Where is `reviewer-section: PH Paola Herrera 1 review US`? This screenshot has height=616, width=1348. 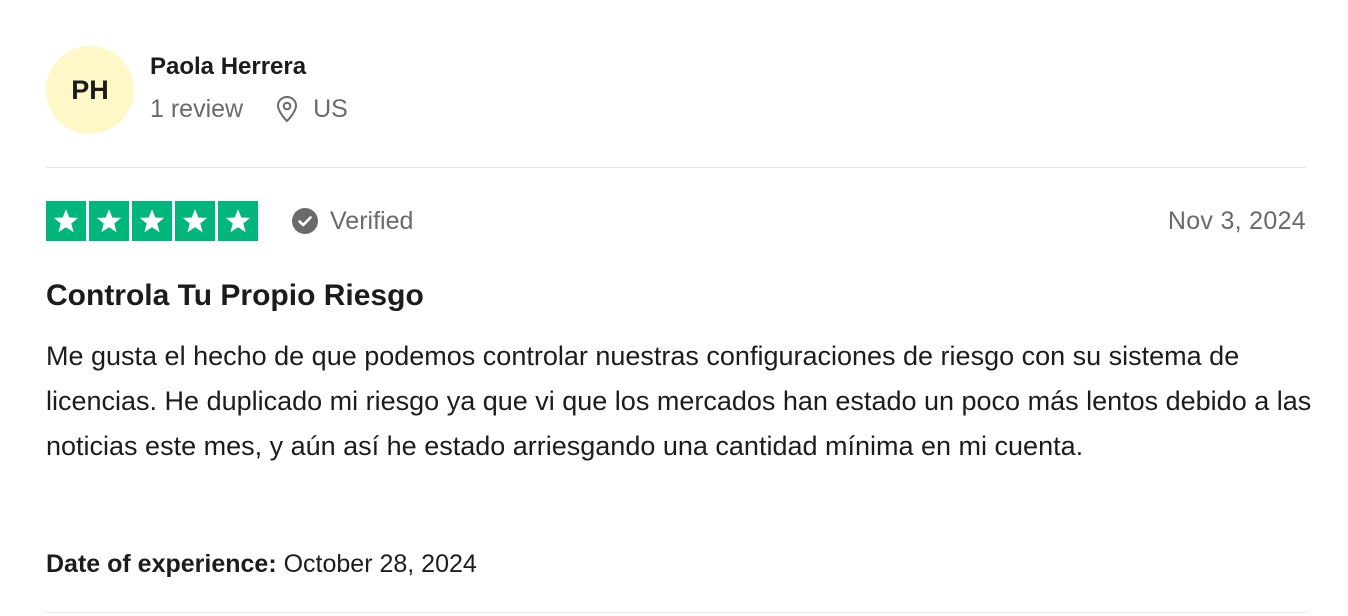
reviewer-section: PH Paola Herrera 1 review US is located at coordinates (197, 90).